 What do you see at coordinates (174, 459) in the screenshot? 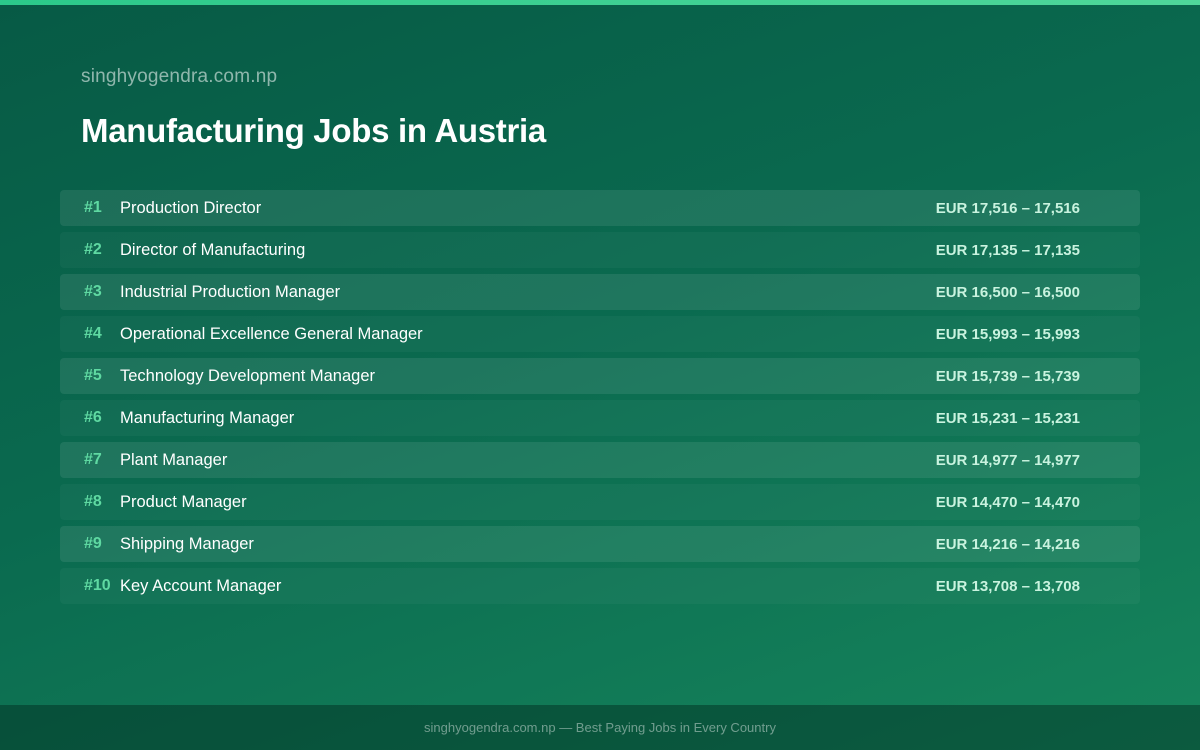
I see `job-title: Plant Manager` at bounding box center [174, 459].